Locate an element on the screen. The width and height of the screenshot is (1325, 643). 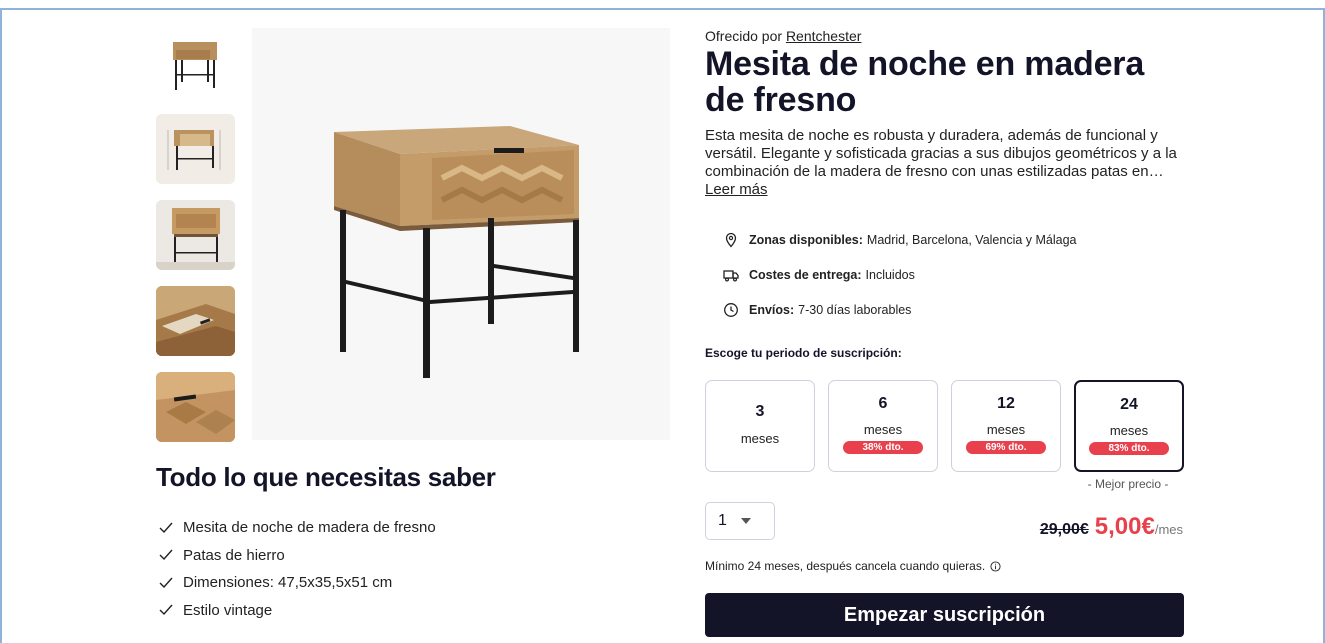
best-price-label: - Mejor precio - is located at coordinates (1128, 484).